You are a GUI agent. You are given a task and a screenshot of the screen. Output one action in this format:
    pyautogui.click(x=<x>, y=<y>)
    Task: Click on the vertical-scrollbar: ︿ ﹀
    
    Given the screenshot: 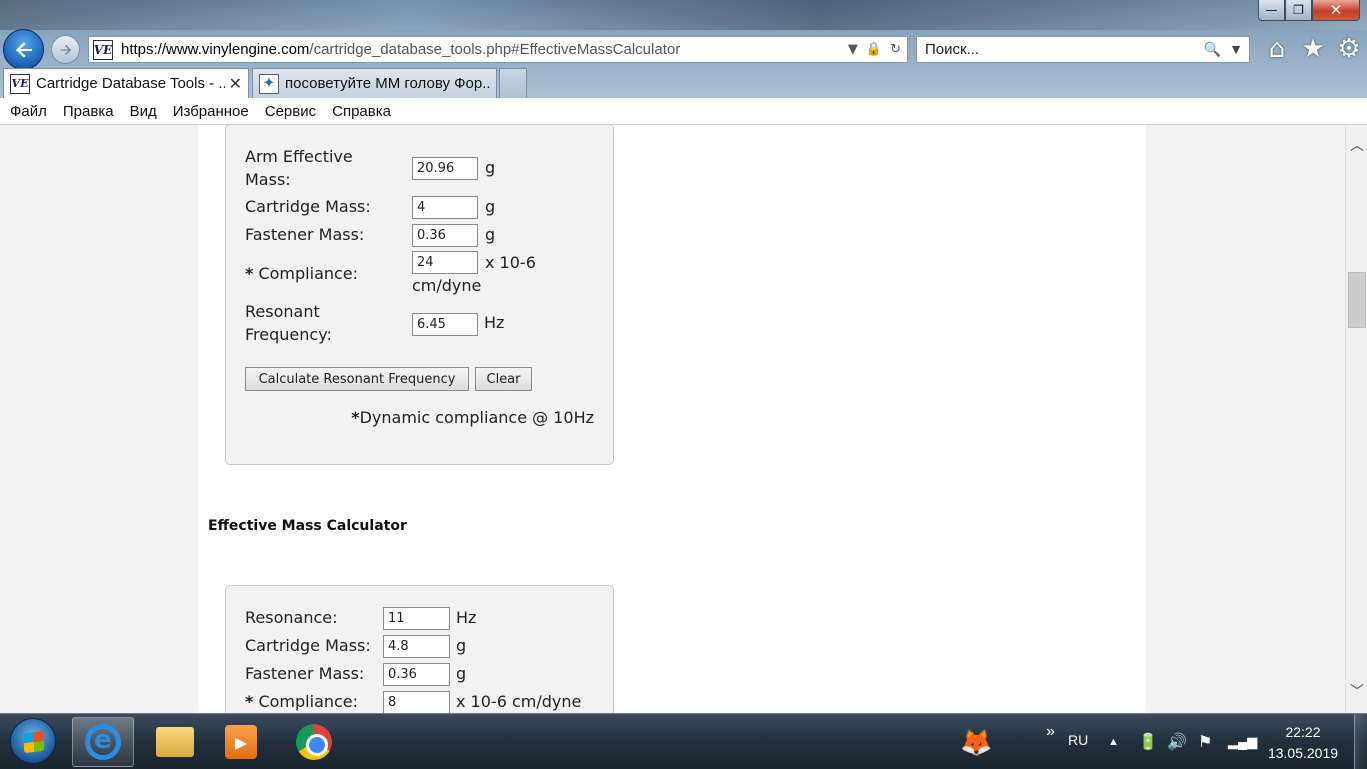 What is the action you would take?
    pyautogui.click(x=1356, y=419)
    